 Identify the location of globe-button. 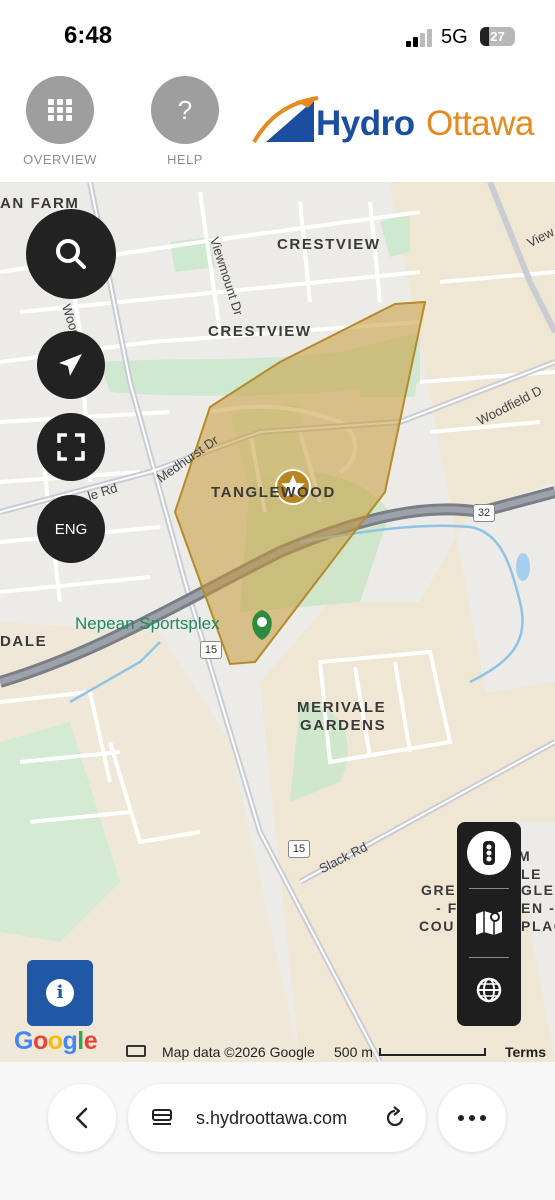
(489, 990).